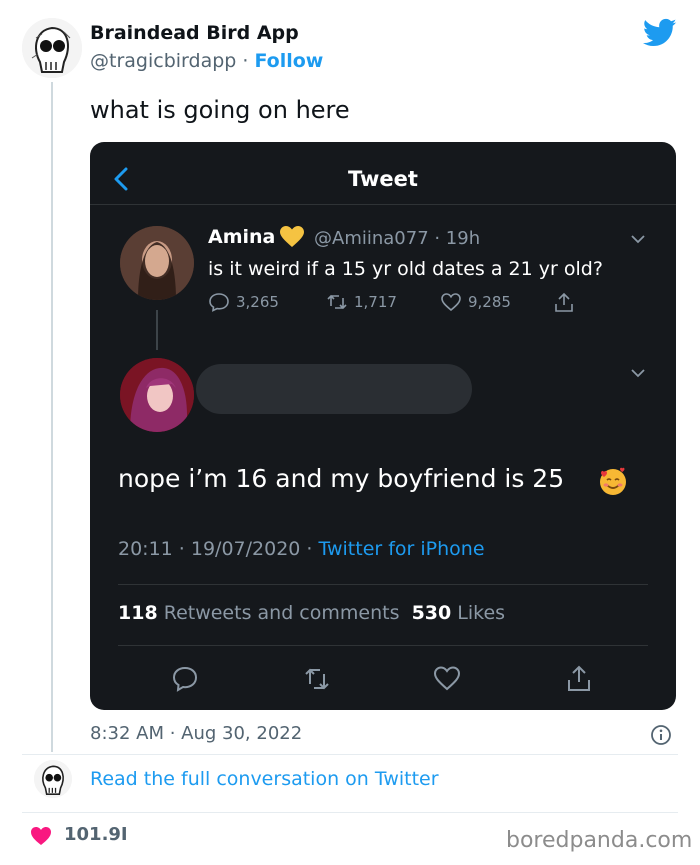  I want to click on avatar-small, so click(53, 779).